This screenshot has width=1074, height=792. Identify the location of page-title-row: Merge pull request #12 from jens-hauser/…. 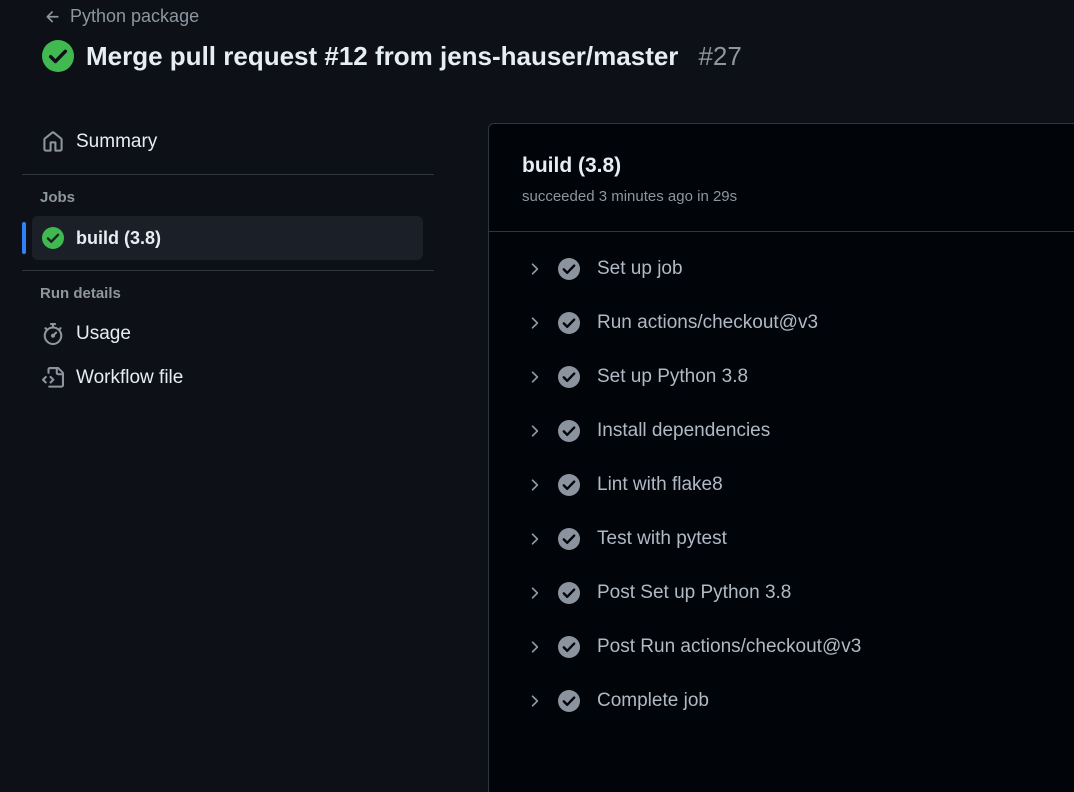
(392, 56).